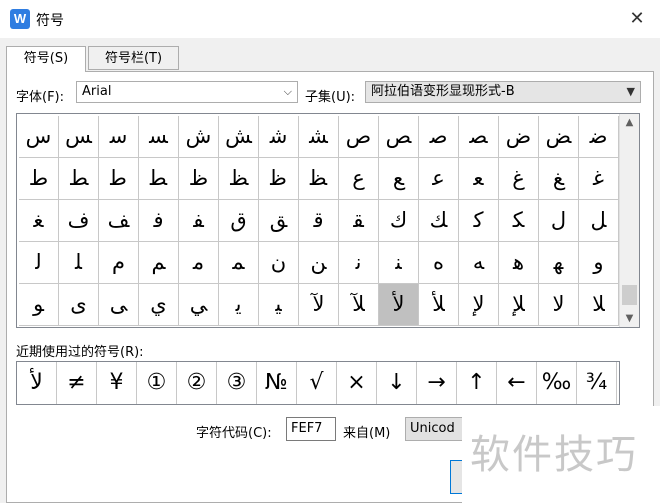 This screenshot has height=503, width=660. What do you see at coordinates (559, 136) in the screenshot?
I see `symbol-cell: ﺾ` at bounding box center [559, 136].